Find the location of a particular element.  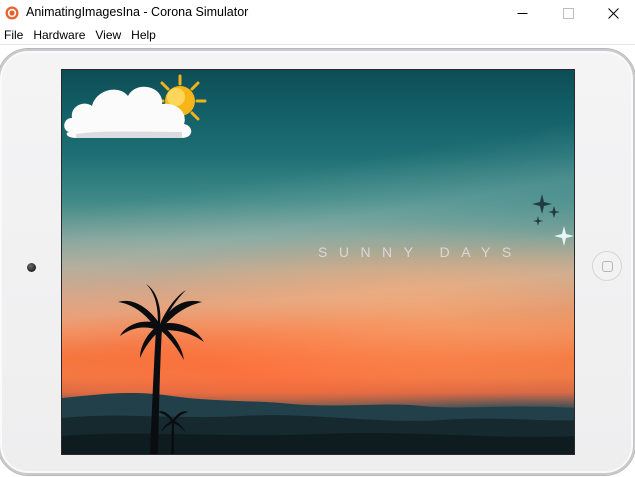

corona-icon is located at coordinates (12, 13).